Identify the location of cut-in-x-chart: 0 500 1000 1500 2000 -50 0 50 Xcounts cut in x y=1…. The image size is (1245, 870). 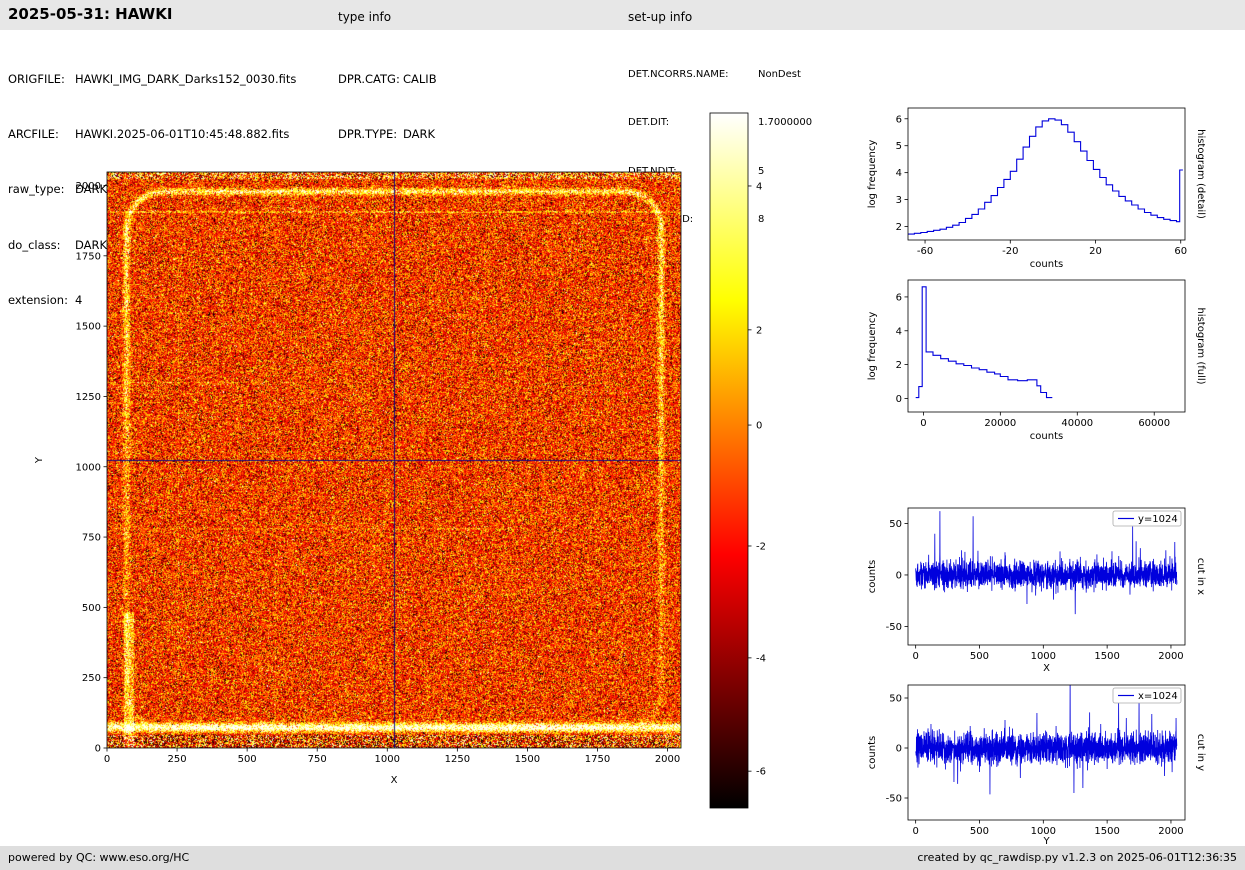
(1042, 590).